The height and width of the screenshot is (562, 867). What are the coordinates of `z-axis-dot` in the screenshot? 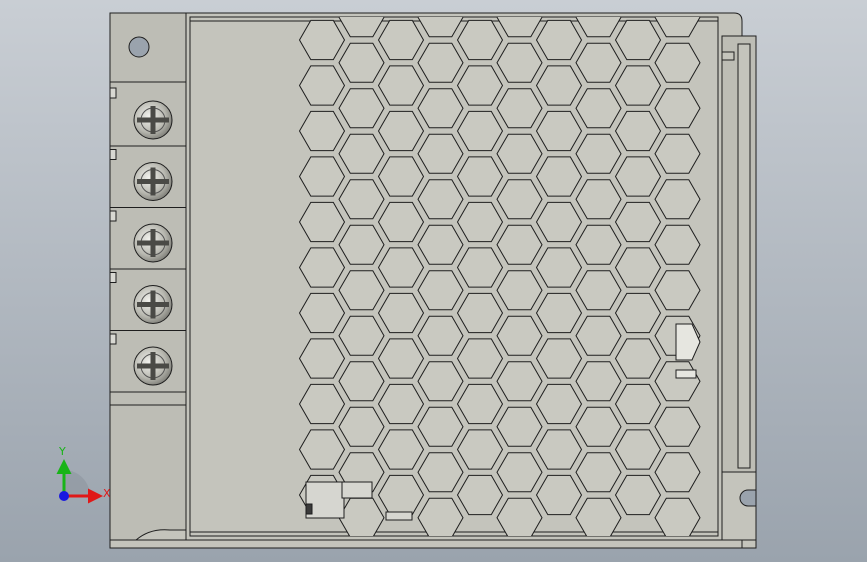 It's located at (64, 496).